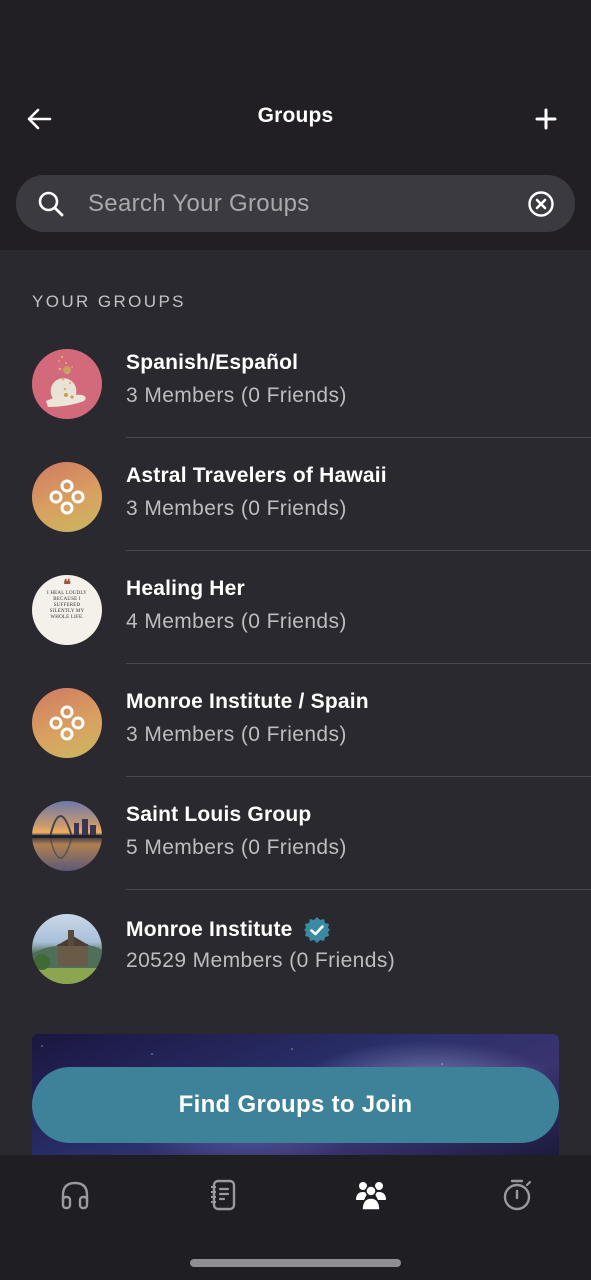 The image size is (591, 1280). What do you see at coordinates (295, 115) in the screenshot?
I see `page-title: Groups` at bounding box center [295, 115].